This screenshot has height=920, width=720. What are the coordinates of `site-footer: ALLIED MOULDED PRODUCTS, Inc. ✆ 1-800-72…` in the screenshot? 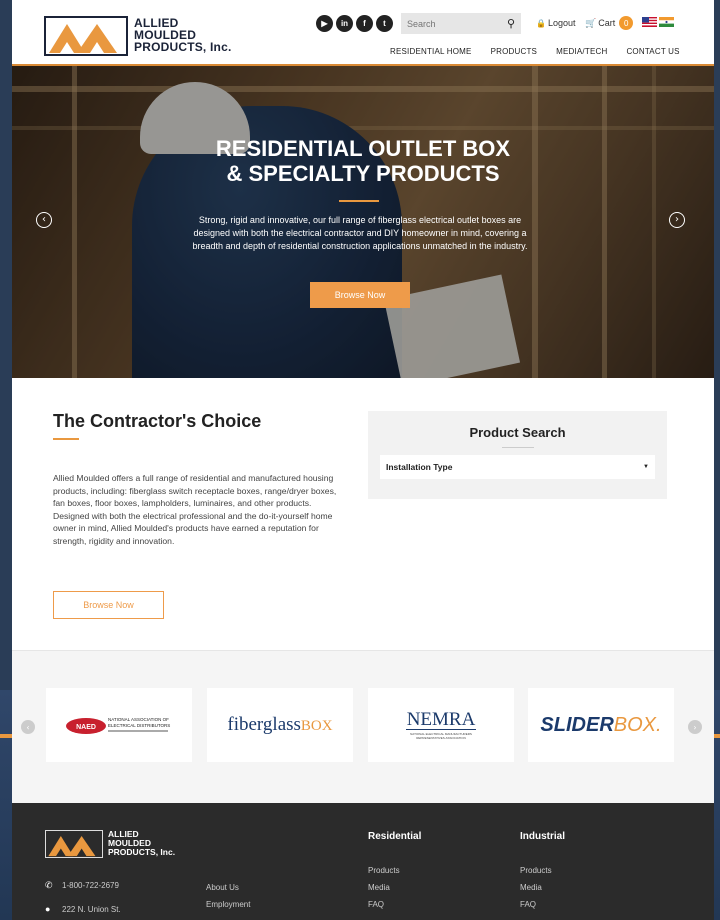 It's located at (363, 861).